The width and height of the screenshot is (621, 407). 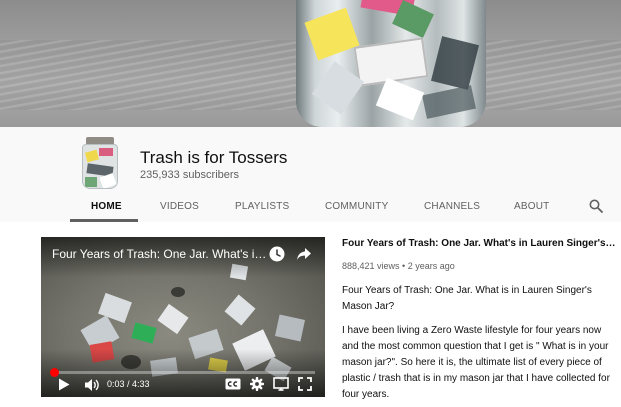 What do you see at coordinates (233, 384) in the screenshot?
I see `cc-icon` at bounding box center [233, 384].